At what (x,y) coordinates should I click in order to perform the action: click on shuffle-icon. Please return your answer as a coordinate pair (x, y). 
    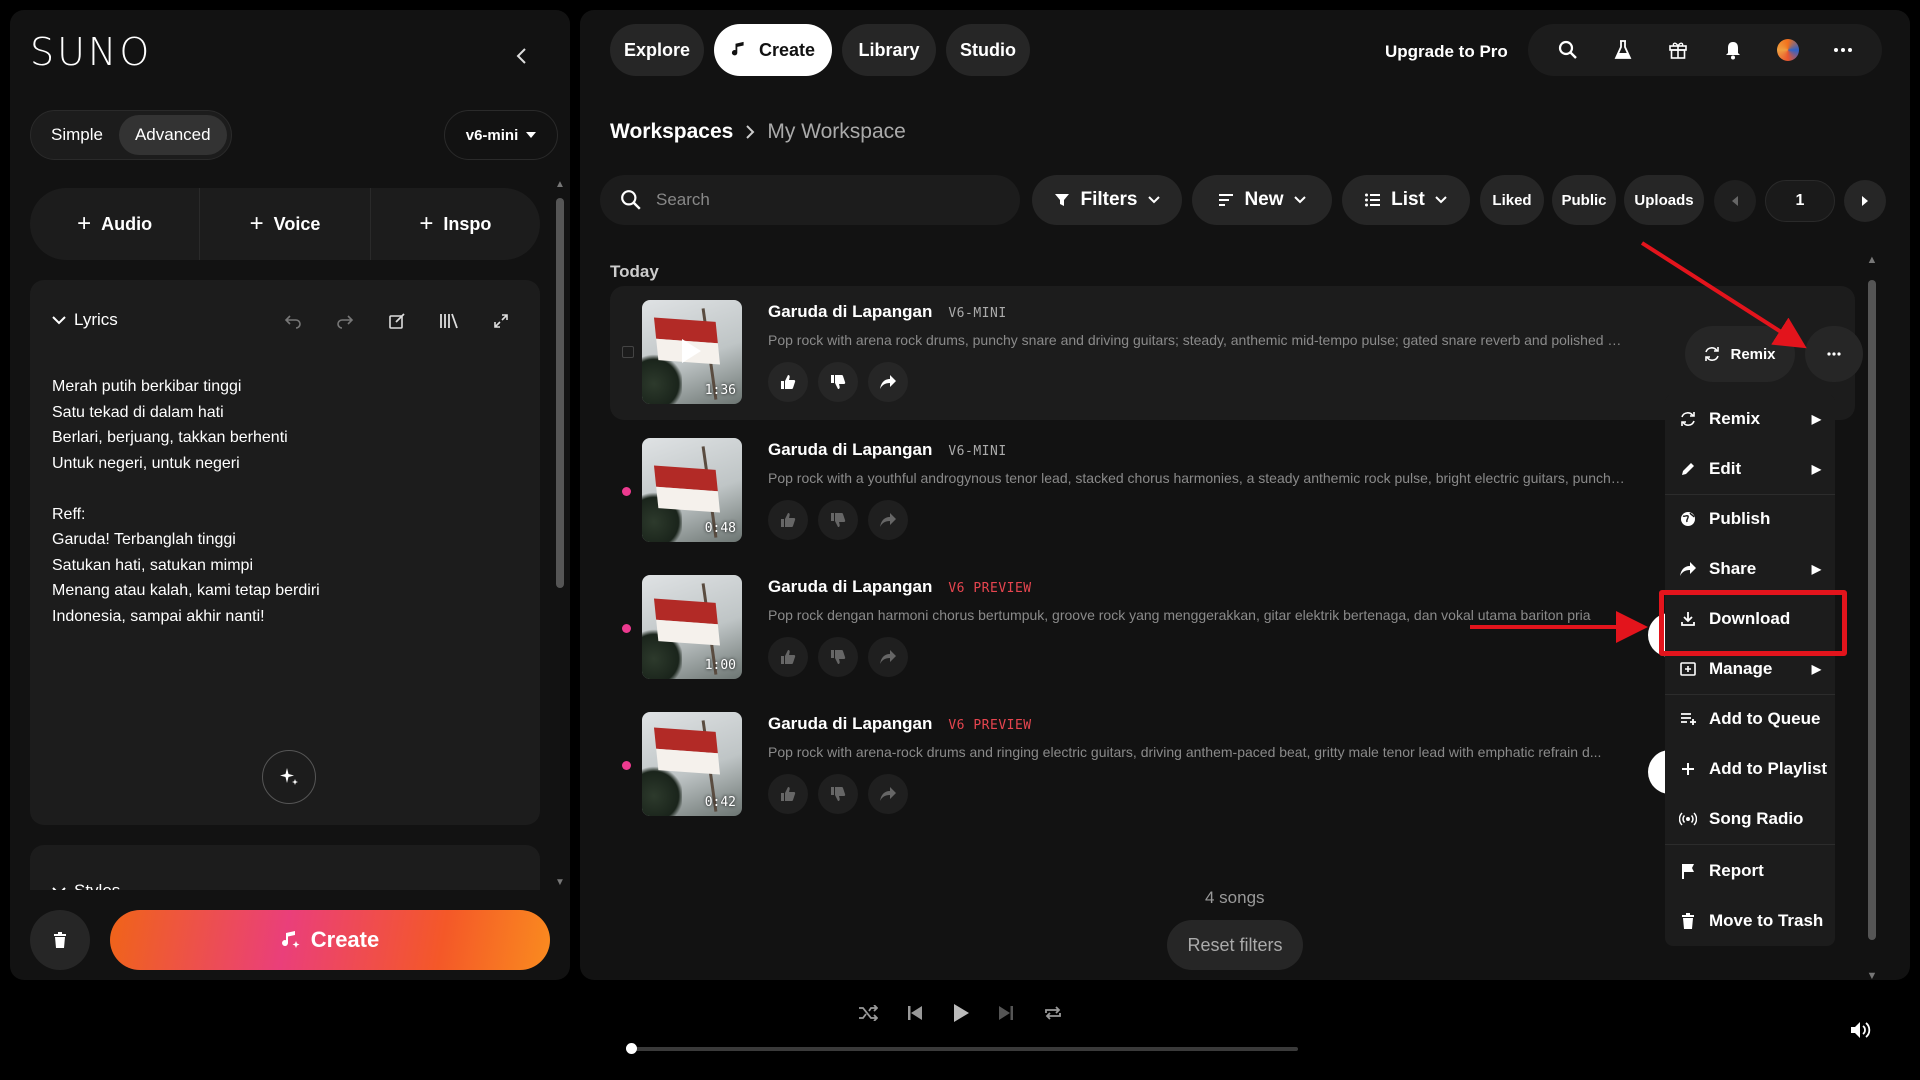
    Looking at the image, I should click on (868, 1013).